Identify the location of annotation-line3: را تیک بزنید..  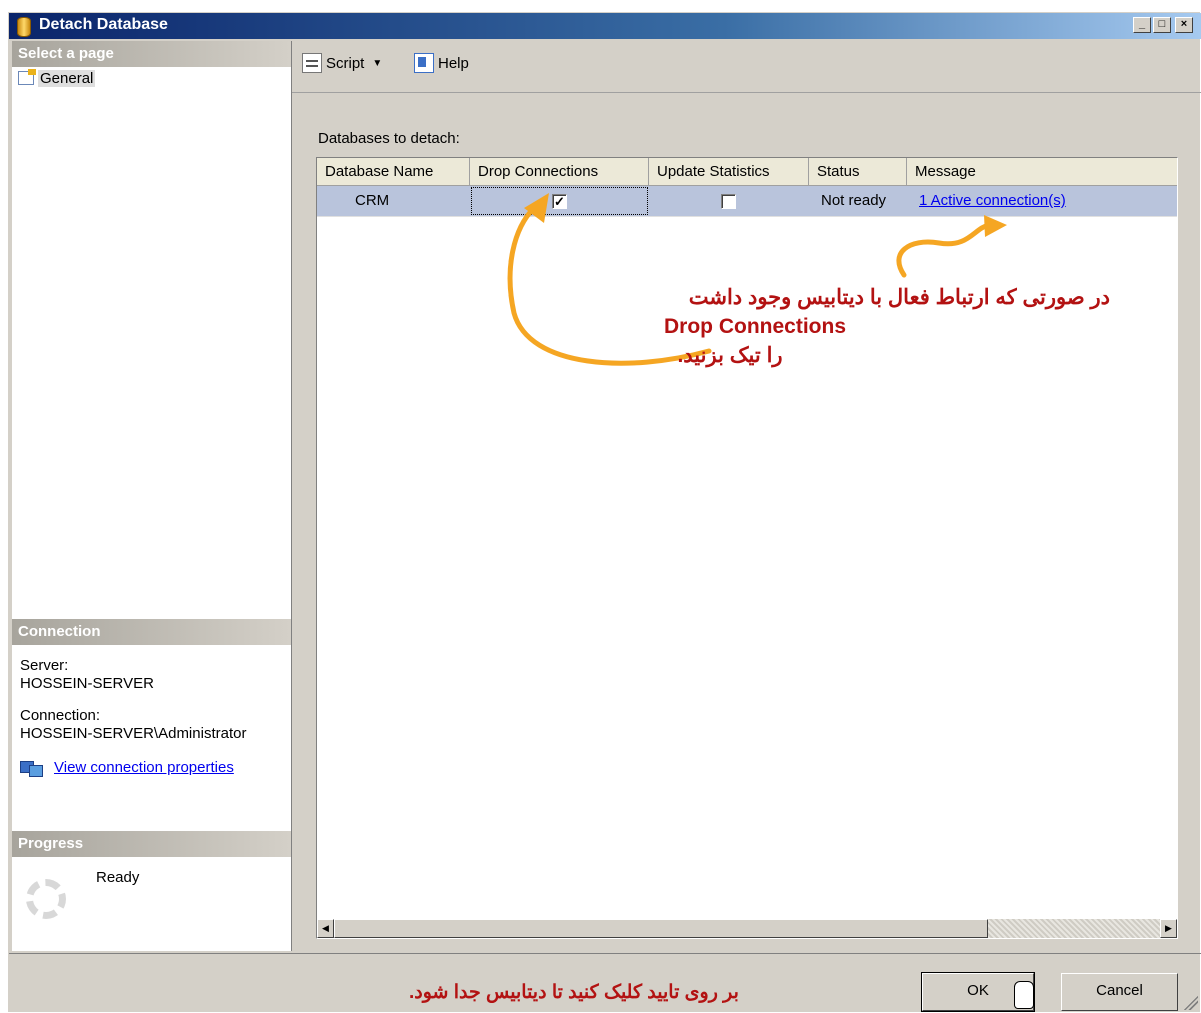
(730, 355).